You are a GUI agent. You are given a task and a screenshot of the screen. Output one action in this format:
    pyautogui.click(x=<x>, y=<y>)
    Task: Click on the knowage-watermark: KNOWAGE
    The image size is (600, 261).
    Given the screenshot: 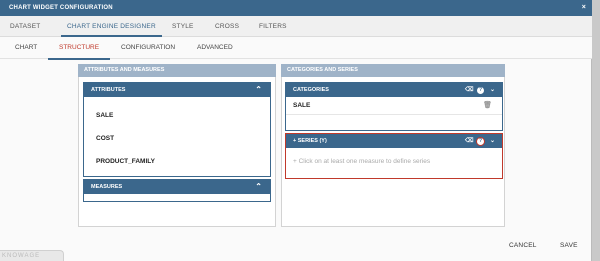 What is the action you would take?
    pyautogui.click(x=32, y=255)
    